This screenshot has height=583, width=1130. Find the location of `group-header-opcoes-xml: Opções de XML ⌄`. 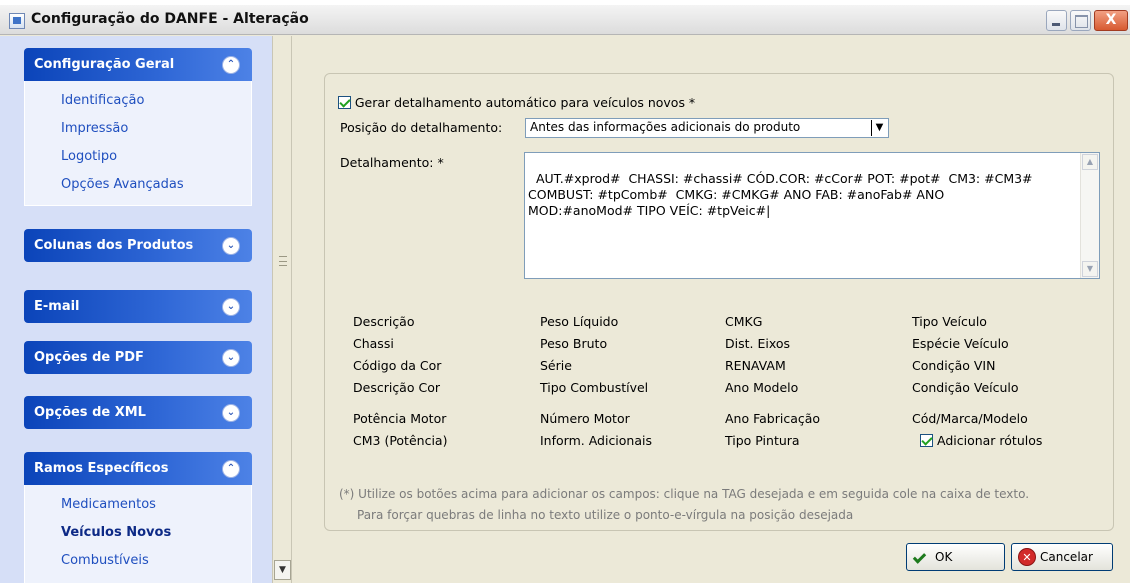

group-header-opcoes-xml: Opções de XML ⌄ is located at coordinates (138, 412).